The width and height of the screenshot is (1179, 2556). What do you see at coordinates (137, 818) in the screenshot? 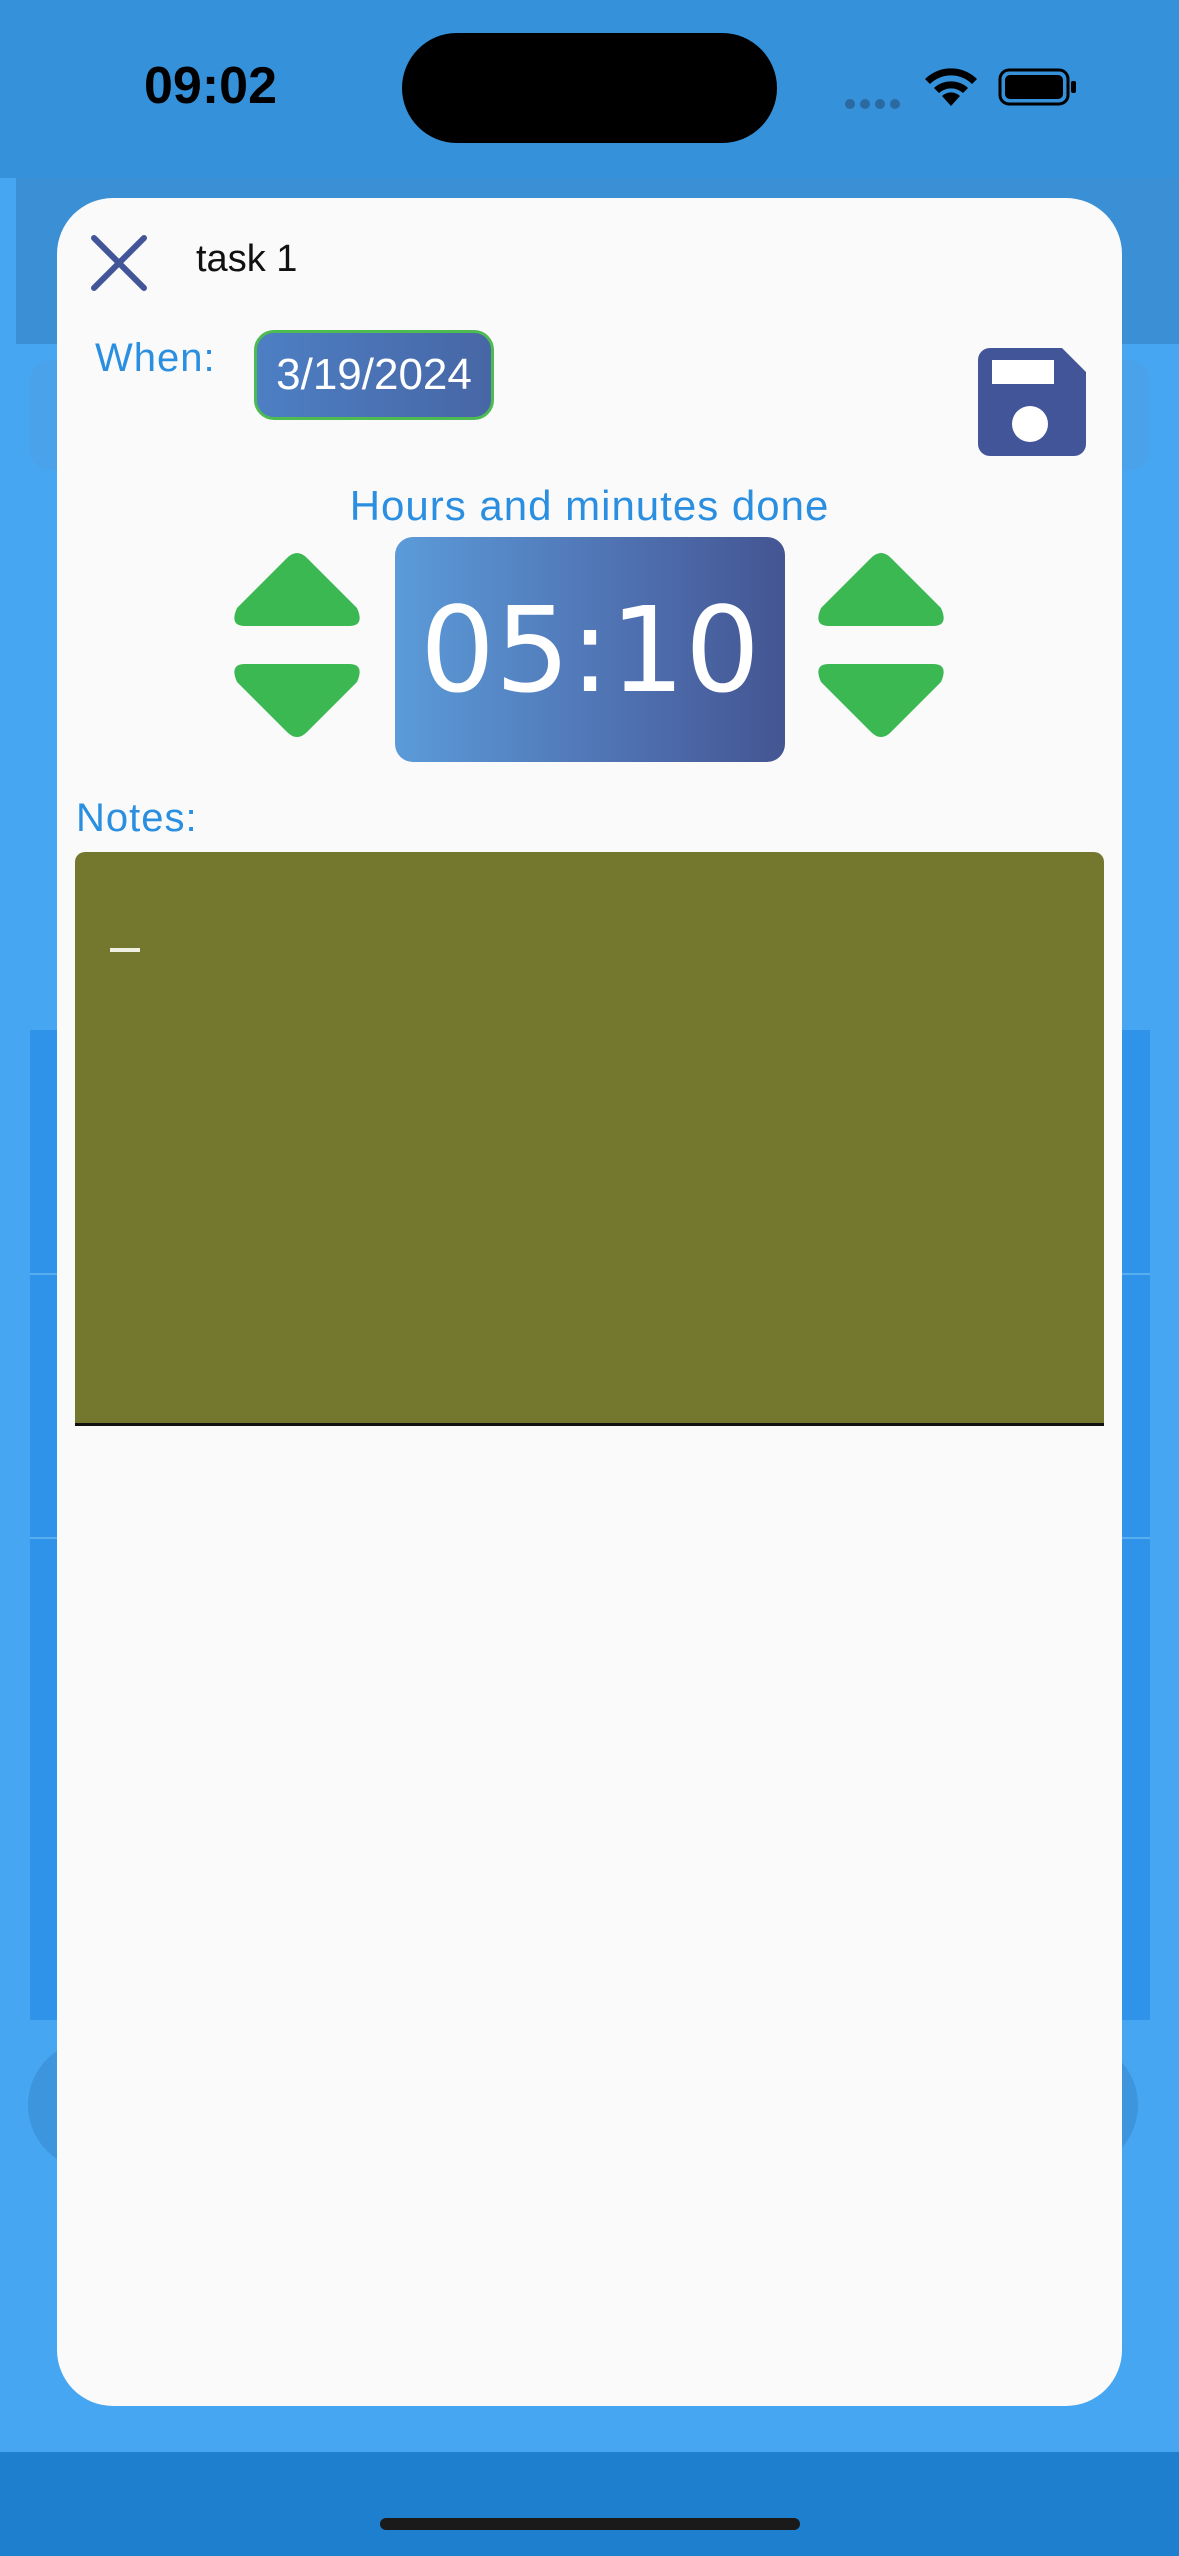
I see `notes-label: Notes:` at bounding box center [137, 818].